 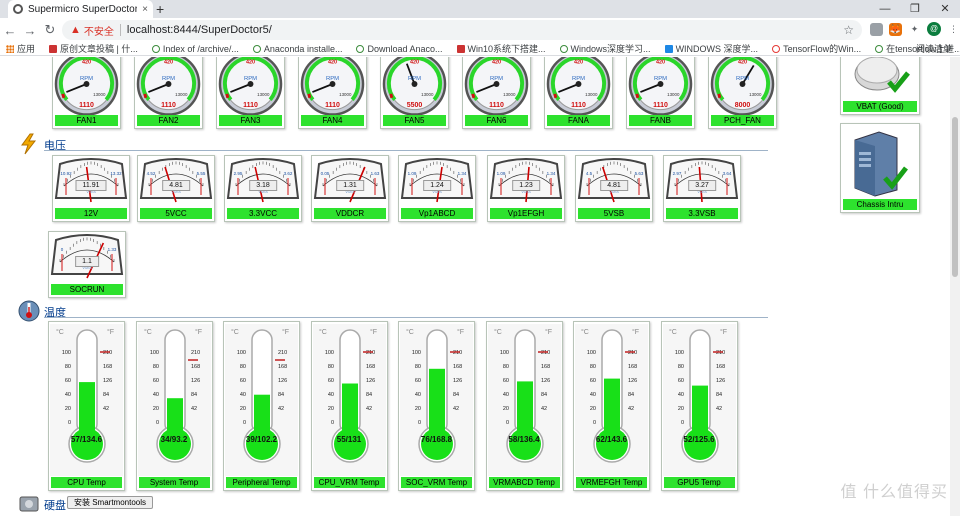 I want to click on voltage-value: 1.24, so click(x=437, y=185).